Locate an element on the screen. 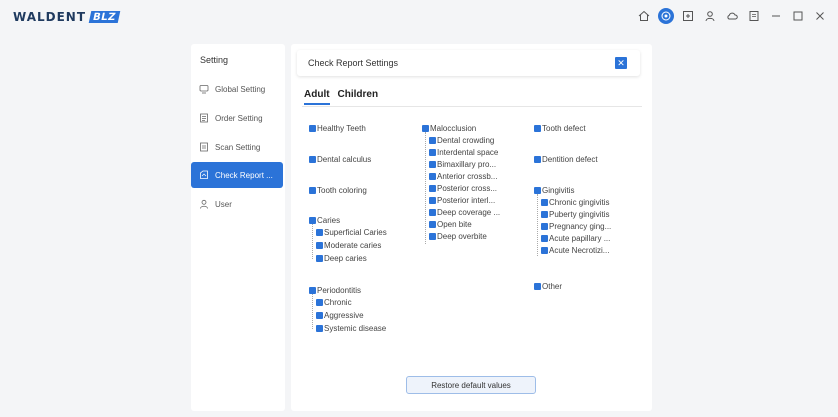 Image resolution: width=838 pixels, height=417 pixels. screen-icon is located at coordinates (688, 16).